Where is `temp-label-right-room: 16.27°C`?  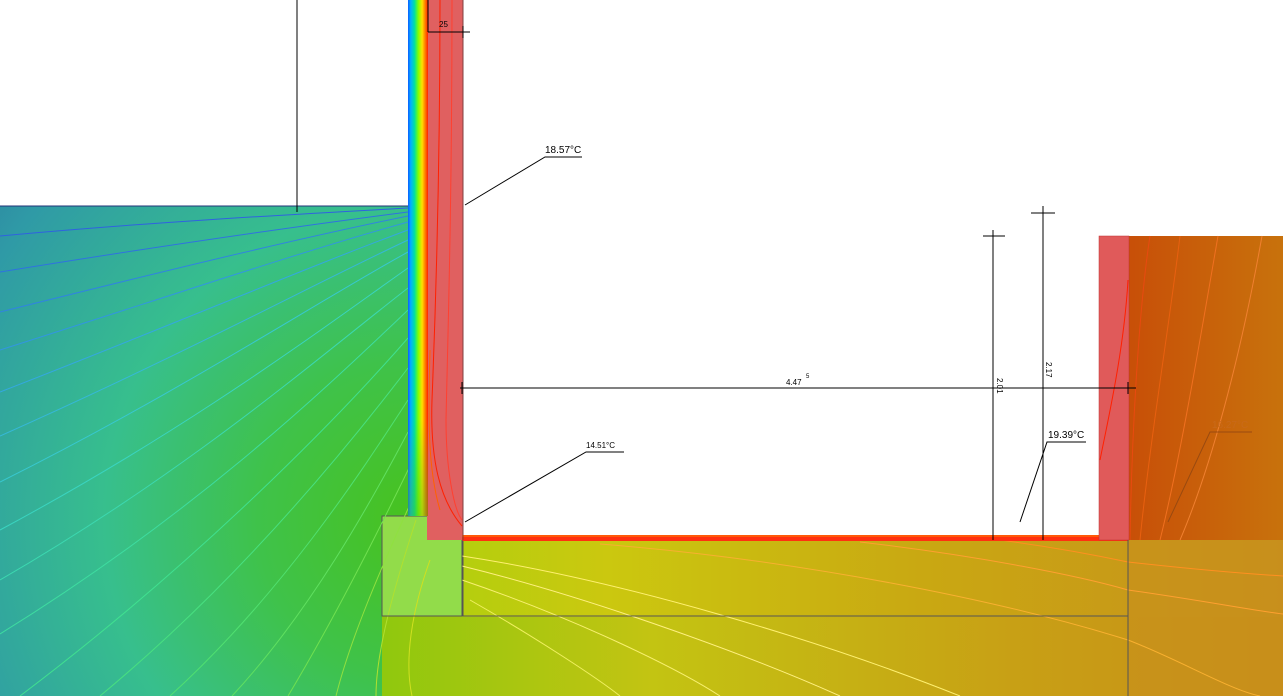
temp-label-right-room: 16.27°C is located at coordinates (1230, 425).